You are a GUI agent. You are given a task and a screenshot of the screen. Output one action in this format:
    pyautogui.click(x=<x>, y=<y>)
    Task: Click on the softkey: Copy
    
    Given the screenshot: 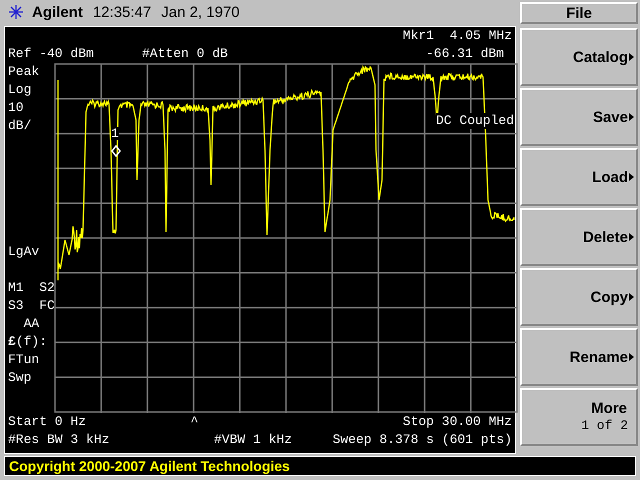 What is the action you would take?
    pyautogui.click(x=579, y=297)
    